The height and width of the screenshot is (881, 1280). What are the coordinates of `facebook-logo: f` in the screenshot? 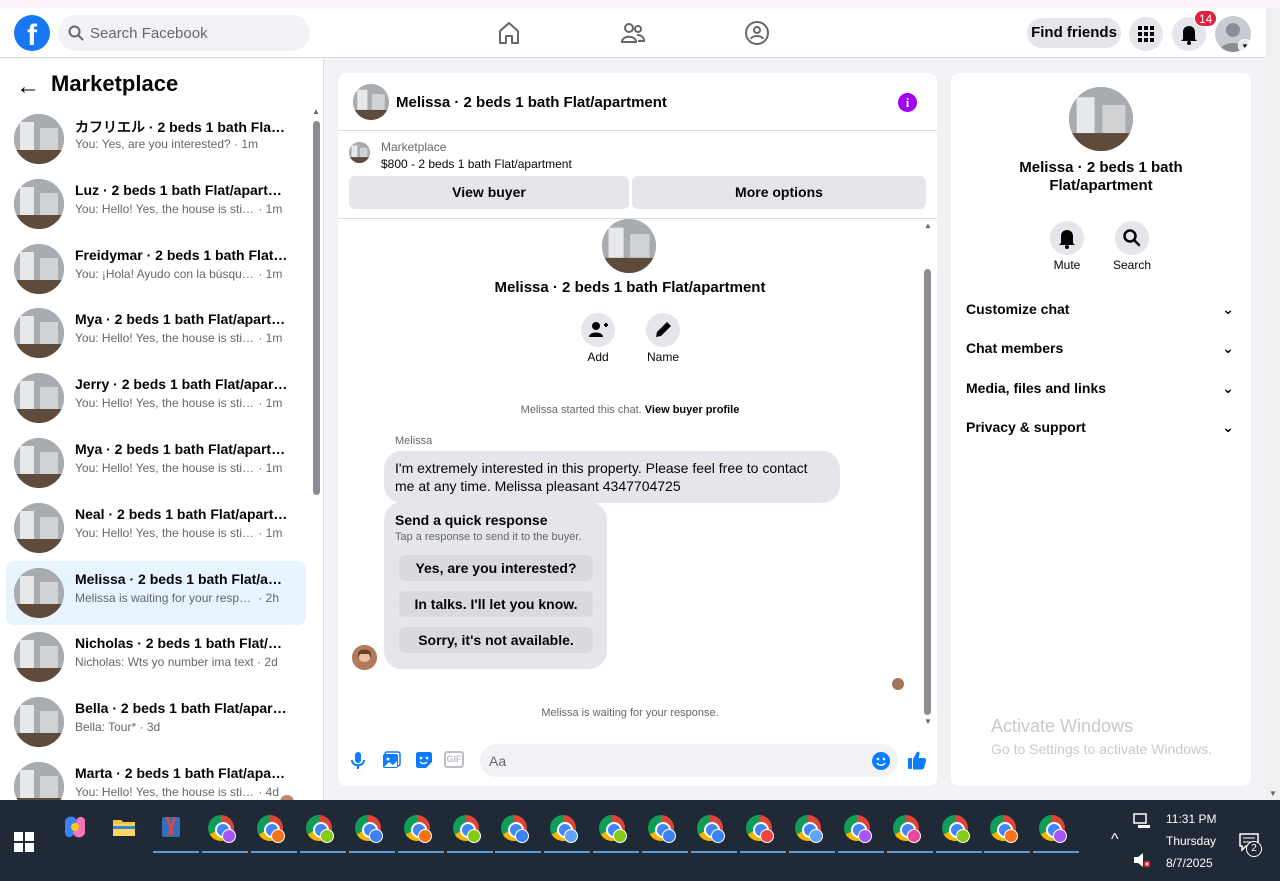 It's located at (32, 33).